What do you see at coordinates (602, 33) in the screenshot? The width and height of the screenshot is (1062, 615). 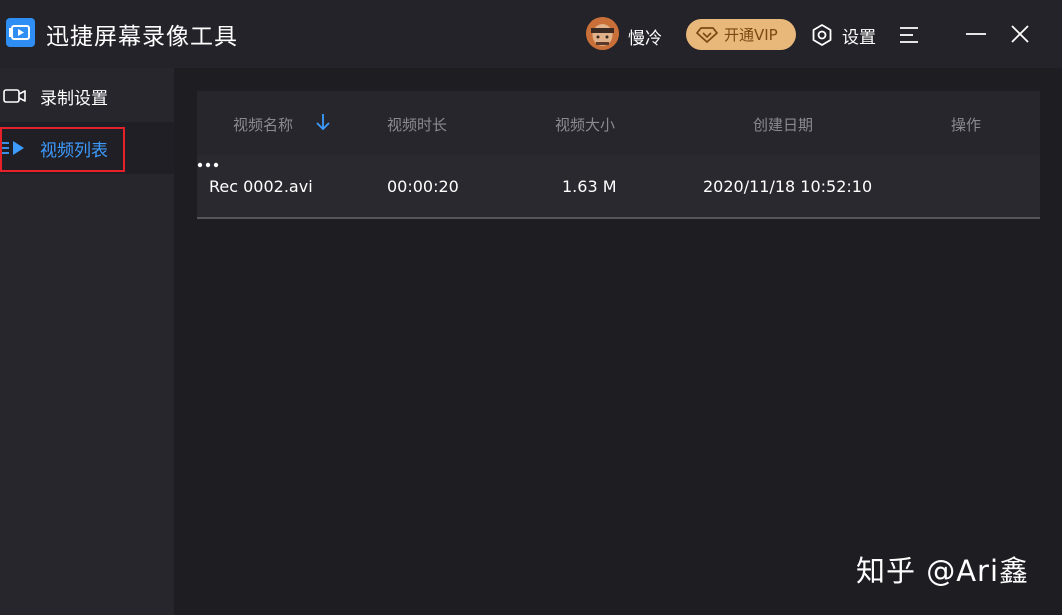 I see `avatar` at bounding box center [602, 33].